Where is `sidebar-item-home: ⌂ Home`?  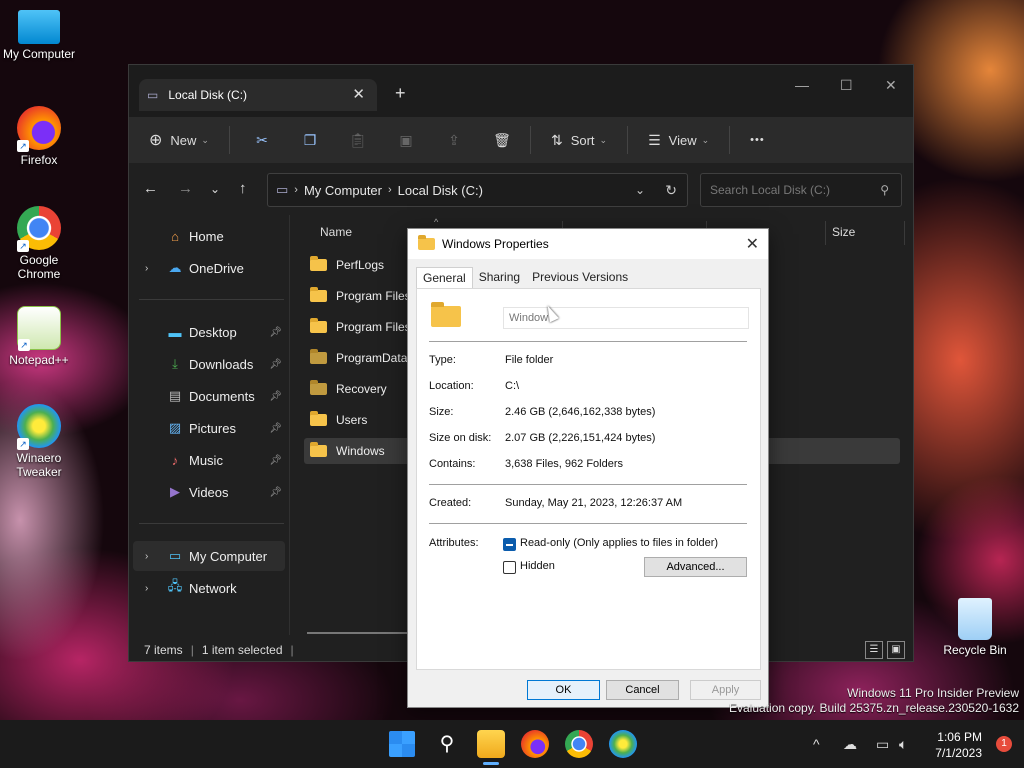 sidebar-item-home: ⌂ Home is located at coordinates (209, 236).